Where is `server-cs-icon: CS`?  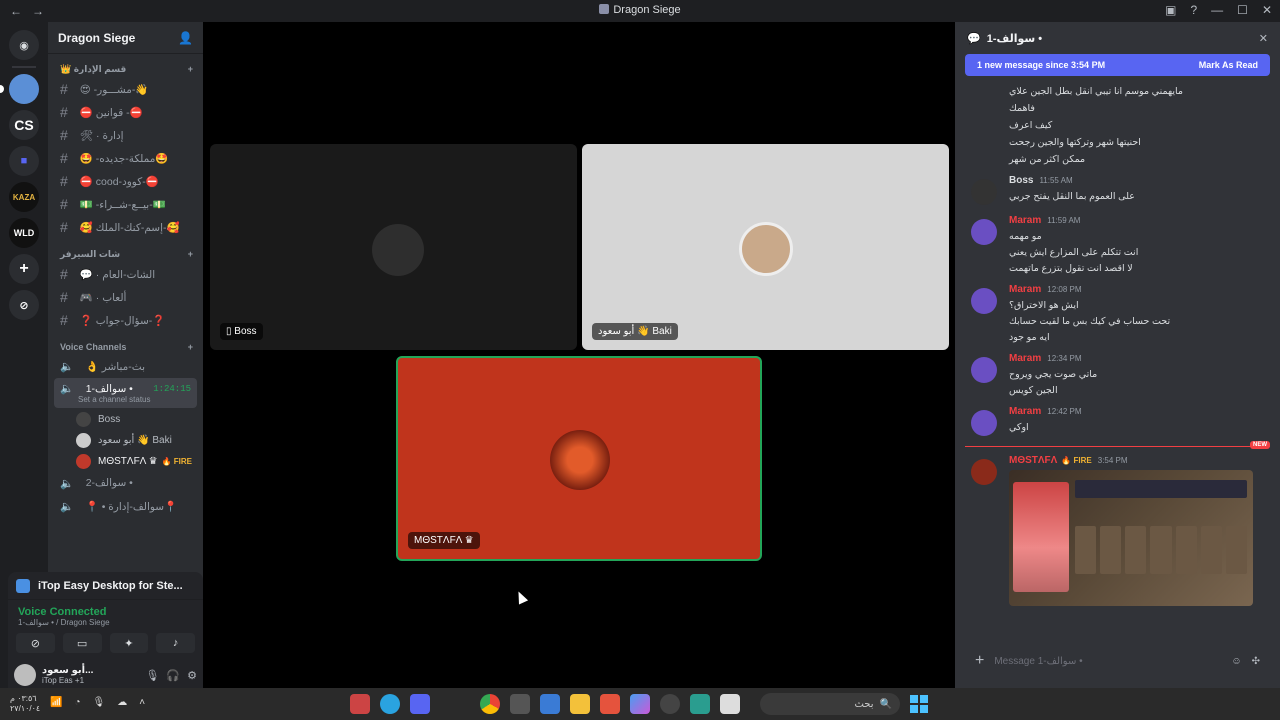
server-cs-icon: CS is located at coordinates (24, 125).